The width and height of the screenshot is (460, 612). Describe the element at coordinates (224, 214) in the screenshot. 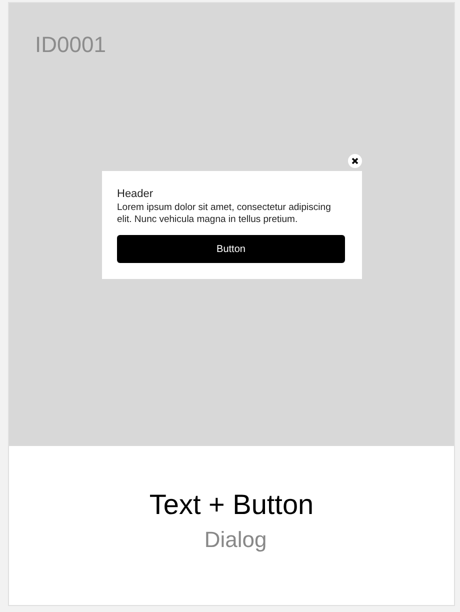

I see `dialog-body: Lorem ipsum dolor sit amet, consectetur adipiscing elit. Nunc vehicula magna in tellus pretium.` at that location.